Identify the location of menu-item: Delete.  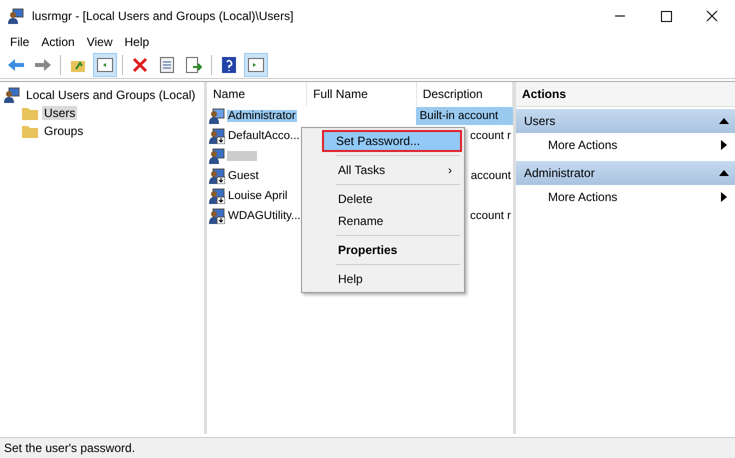
(383, 199).